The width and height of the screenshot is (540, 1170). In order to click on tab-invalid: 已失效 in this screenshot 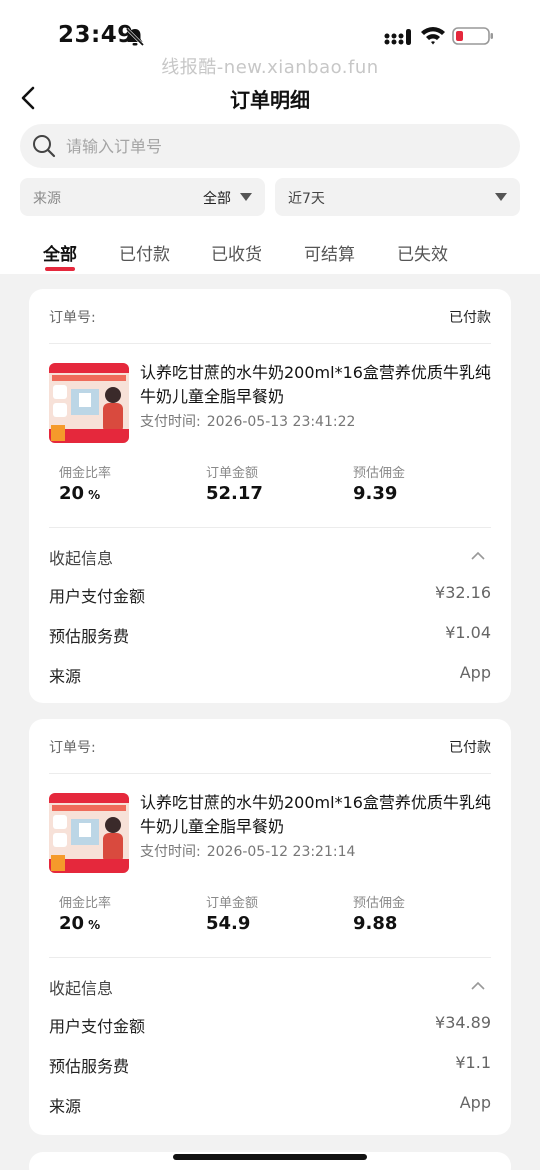, I will do `click(422, 252)`.